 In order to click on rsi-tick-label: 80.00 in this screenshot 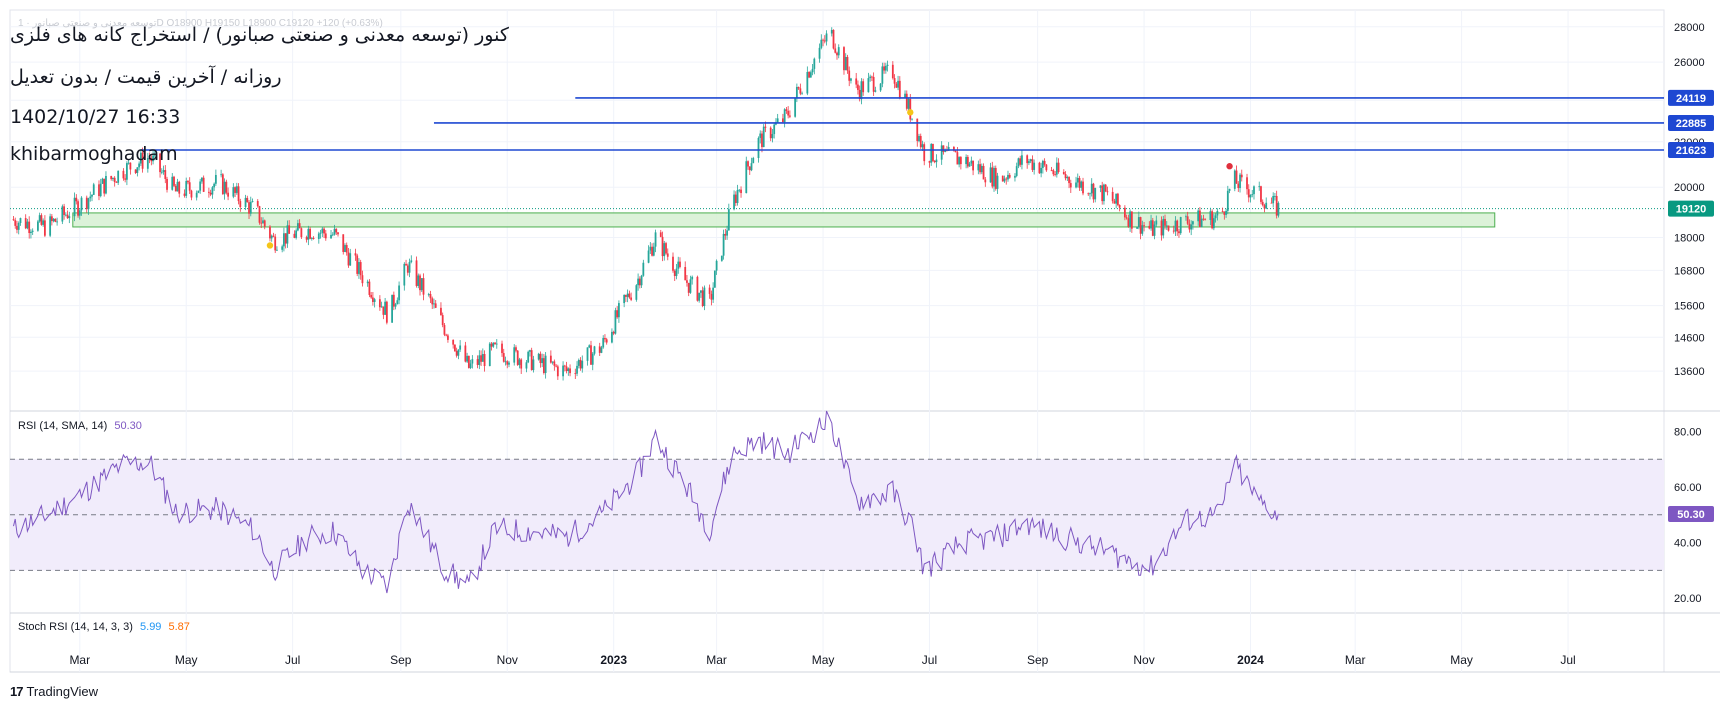, I will do `click(1688, 432)`.